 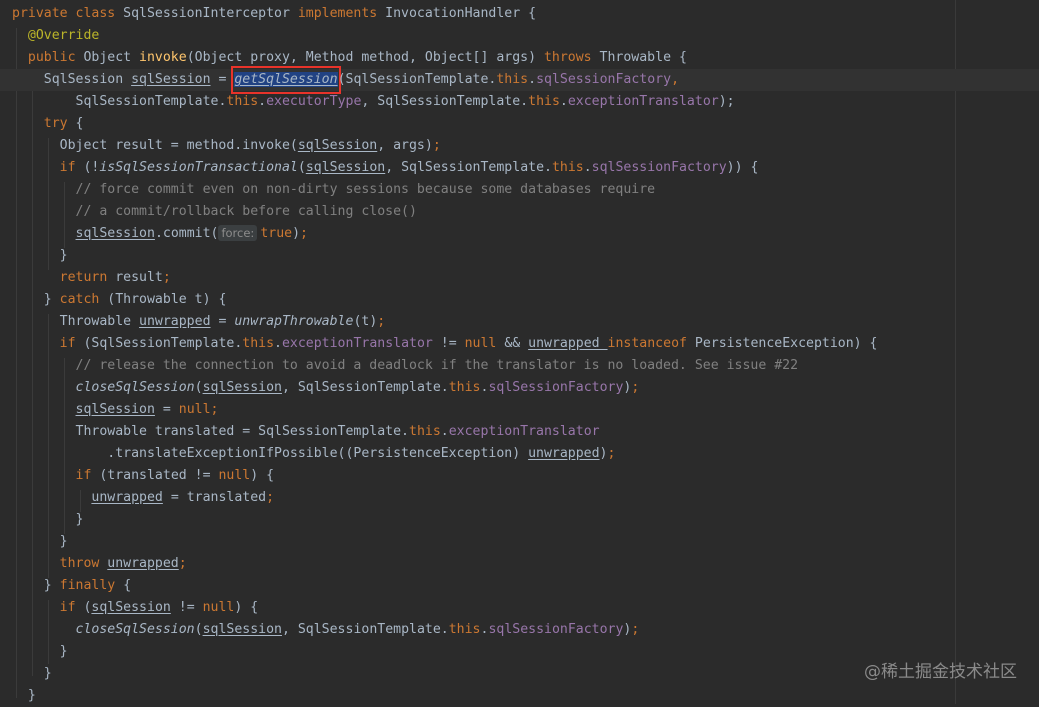 I want to click on token: Throwable, so click(x=99, y=321).